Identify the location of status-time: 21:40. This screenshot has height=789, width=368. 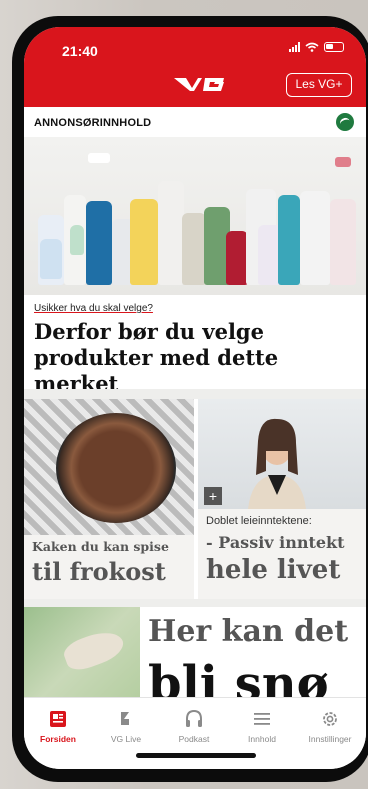
(80, 51).